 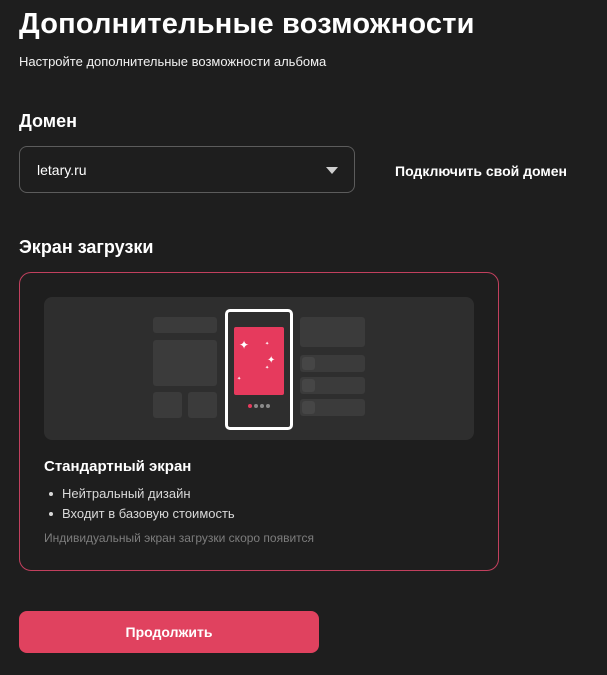 I want to click on connect-own-domain-link: Подключить свой домен, so click(x=481, y=171).